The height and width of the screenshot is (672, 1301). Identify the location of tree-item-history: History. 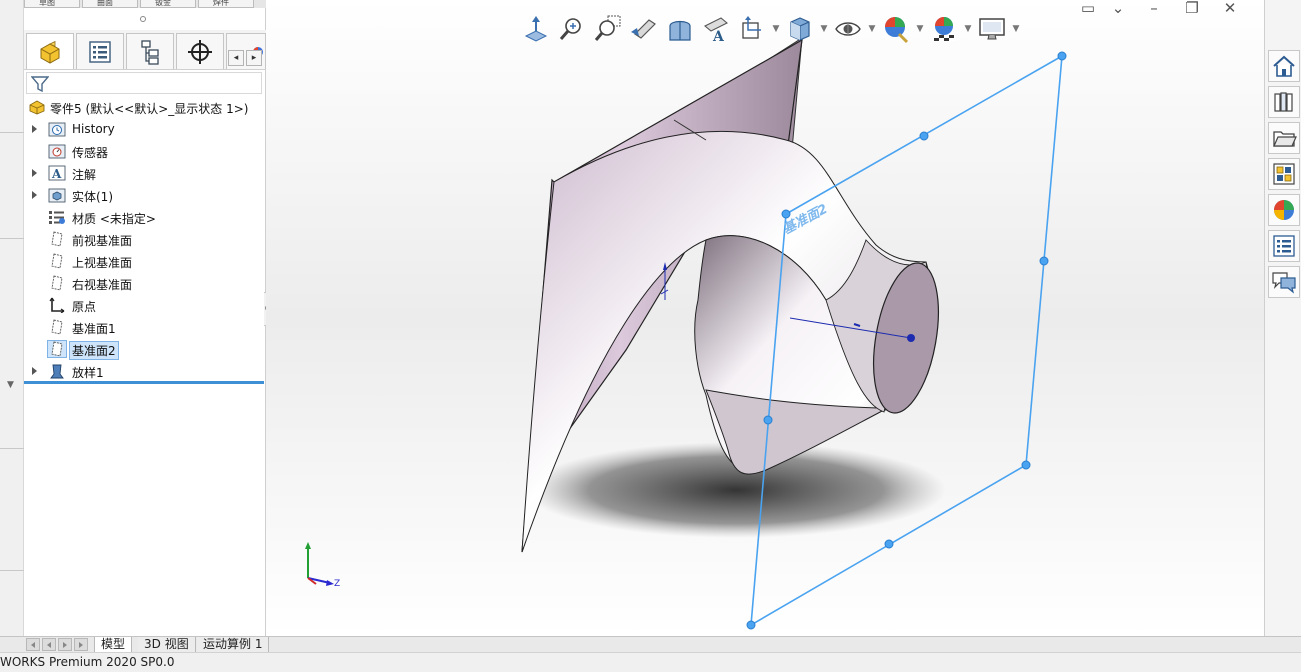
(144, 129).